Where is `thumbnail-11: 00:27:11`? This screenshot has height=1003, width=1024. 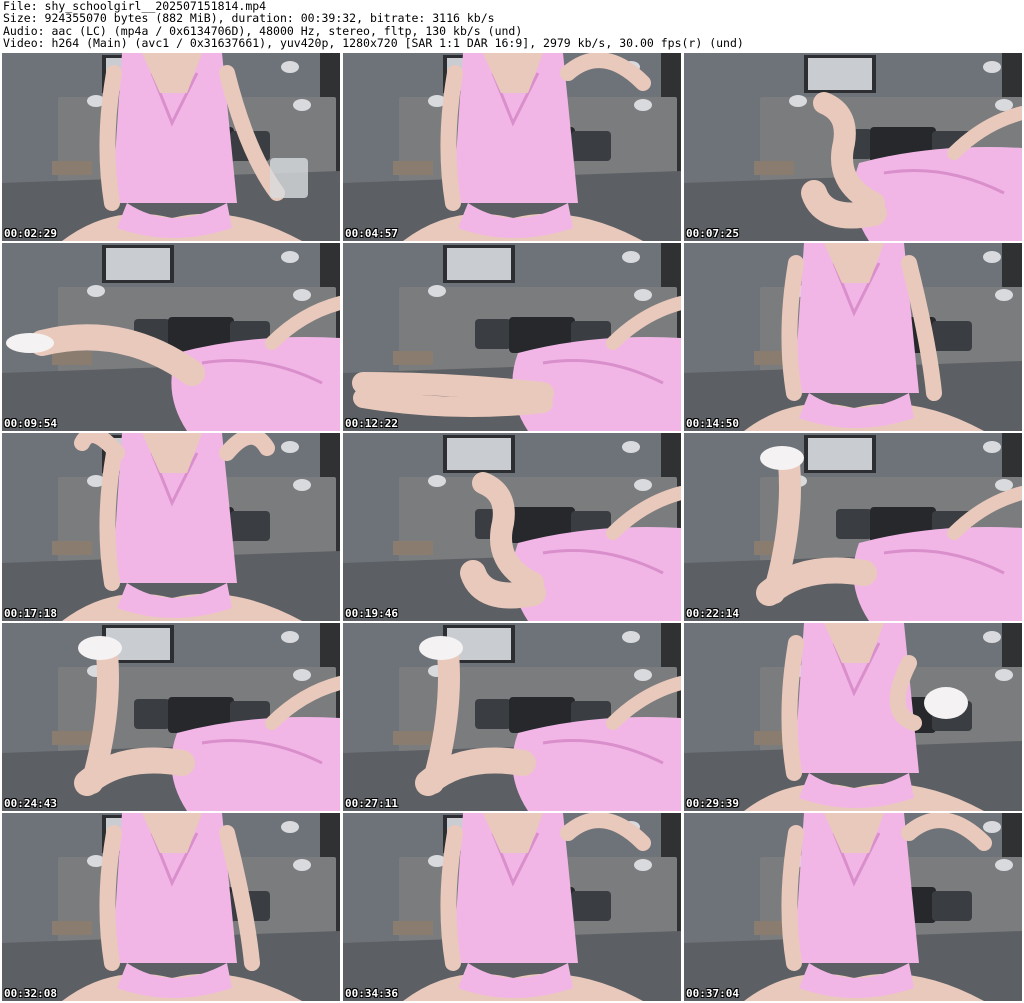 thumbnail-11: 00:27:11 is located at coordinates (512, 717).